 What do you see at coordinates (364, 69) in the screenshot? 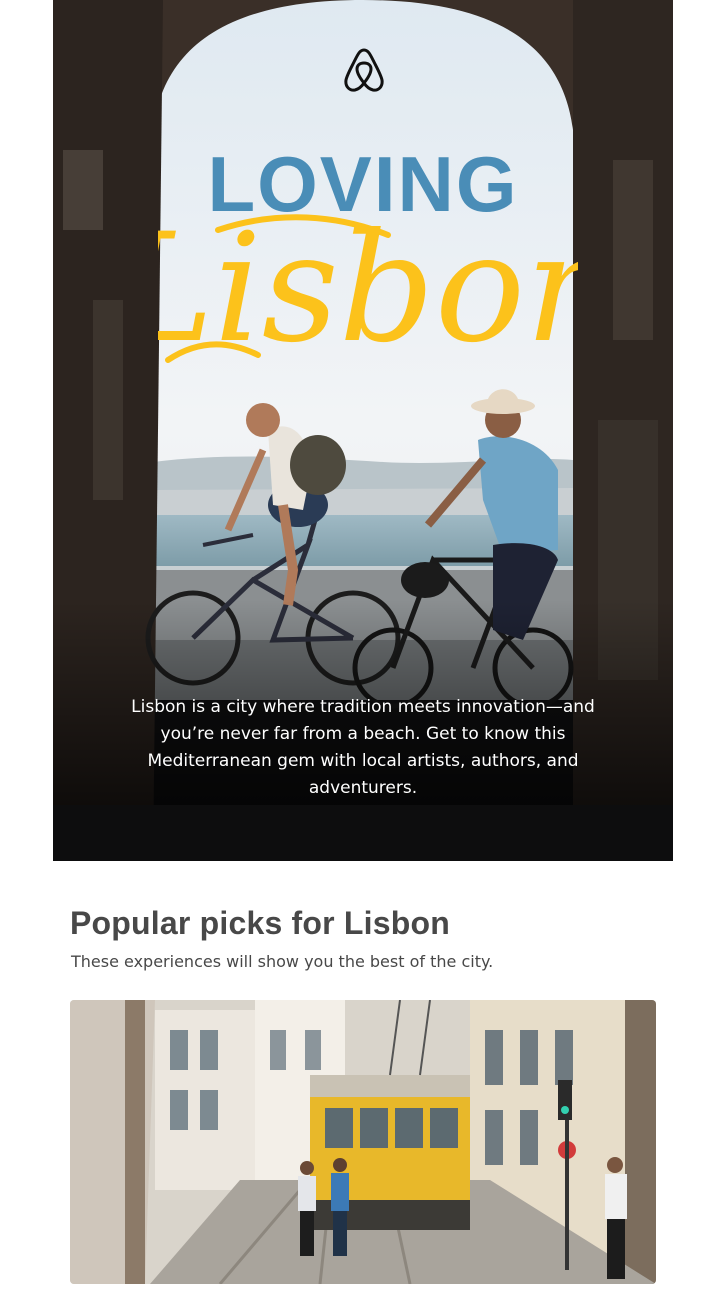
I see `airbnb-logo-icon` at bounding box center [364, 69].